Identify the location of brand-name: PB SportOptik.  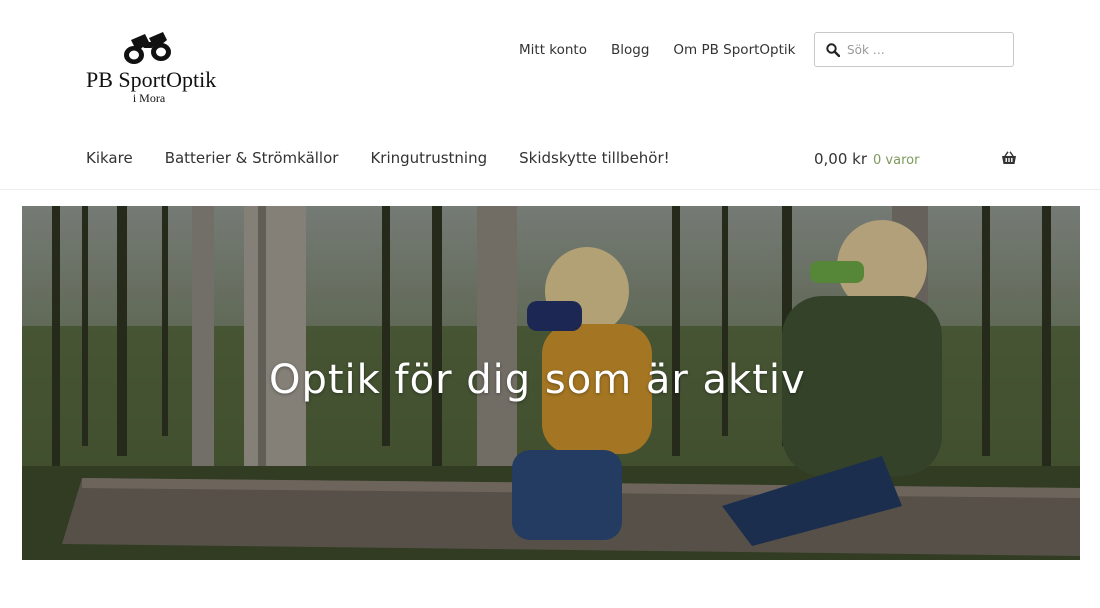
(151, 79).